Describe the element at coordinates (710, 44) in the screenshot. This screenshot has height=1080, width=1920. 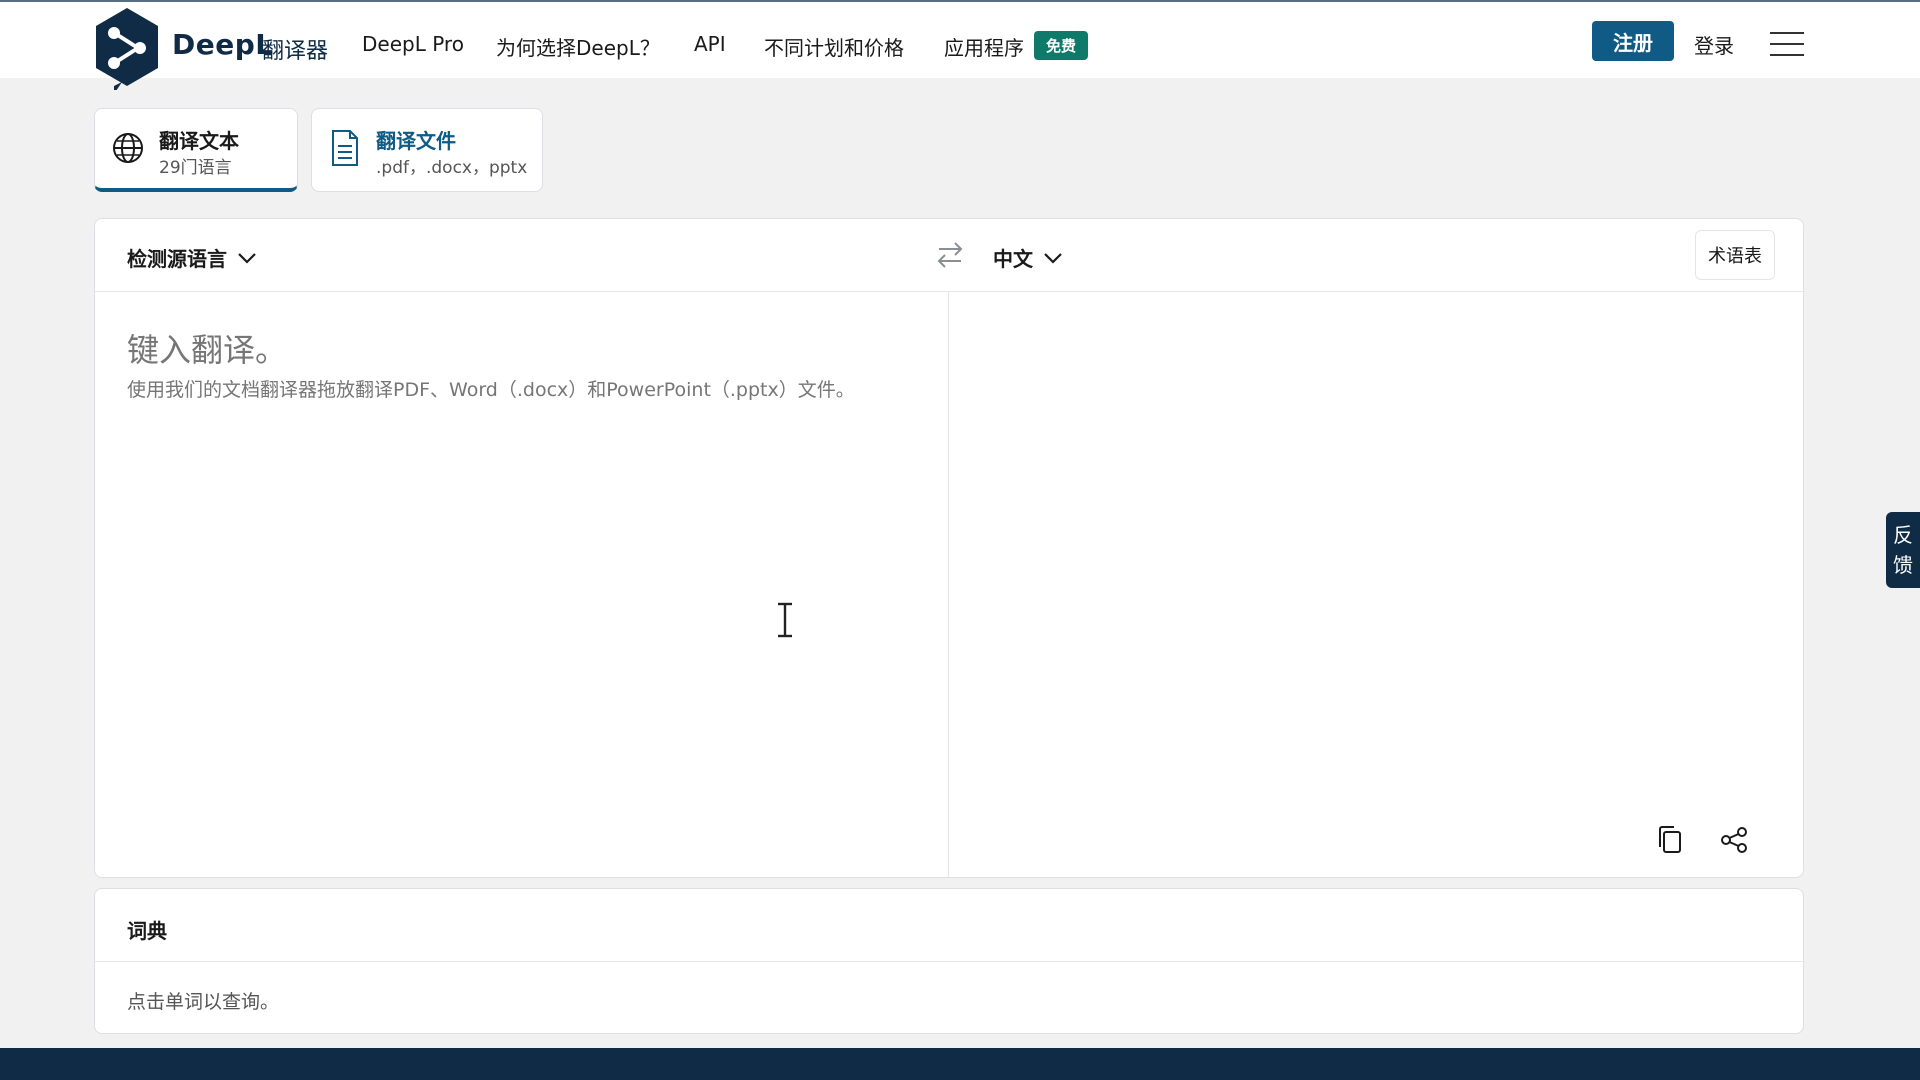
I see `nav-api: API` at that location.